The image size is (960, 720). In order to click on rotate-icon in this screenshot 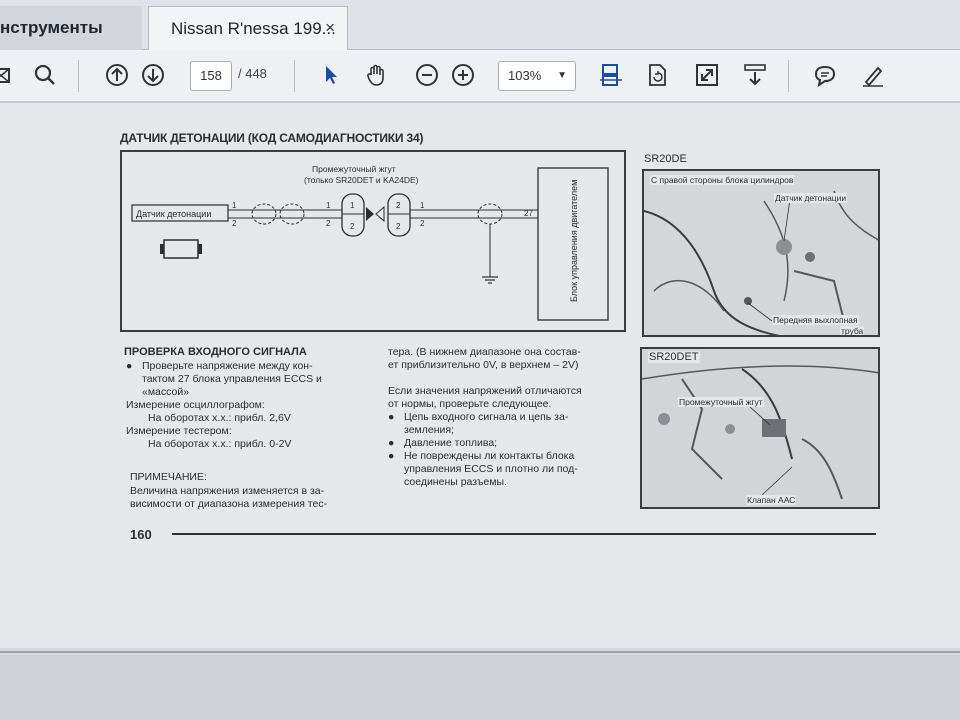, I will do `click(657, 75)`.